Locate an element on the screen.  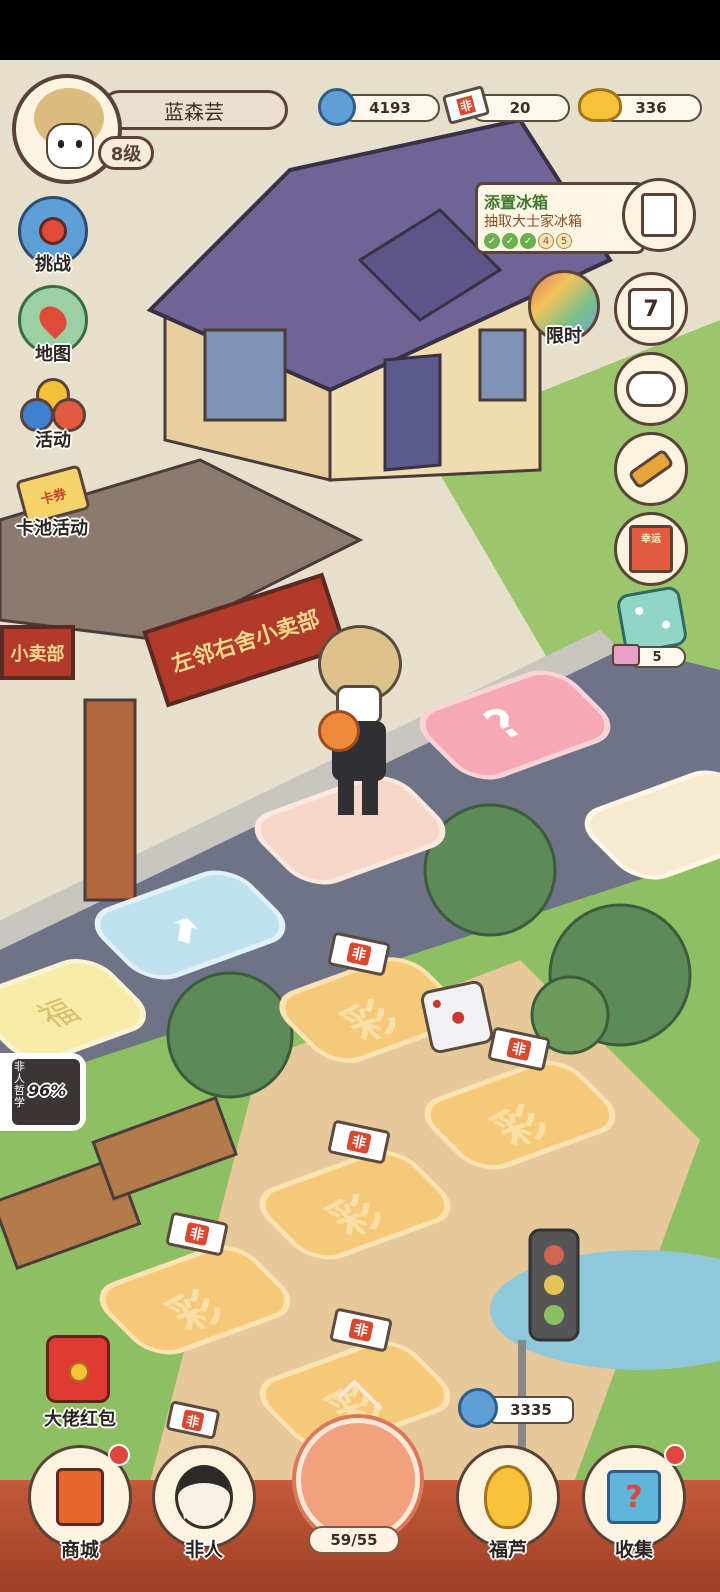
red-packet-label: 大佬红包 is located at coordinates (80, 1419).